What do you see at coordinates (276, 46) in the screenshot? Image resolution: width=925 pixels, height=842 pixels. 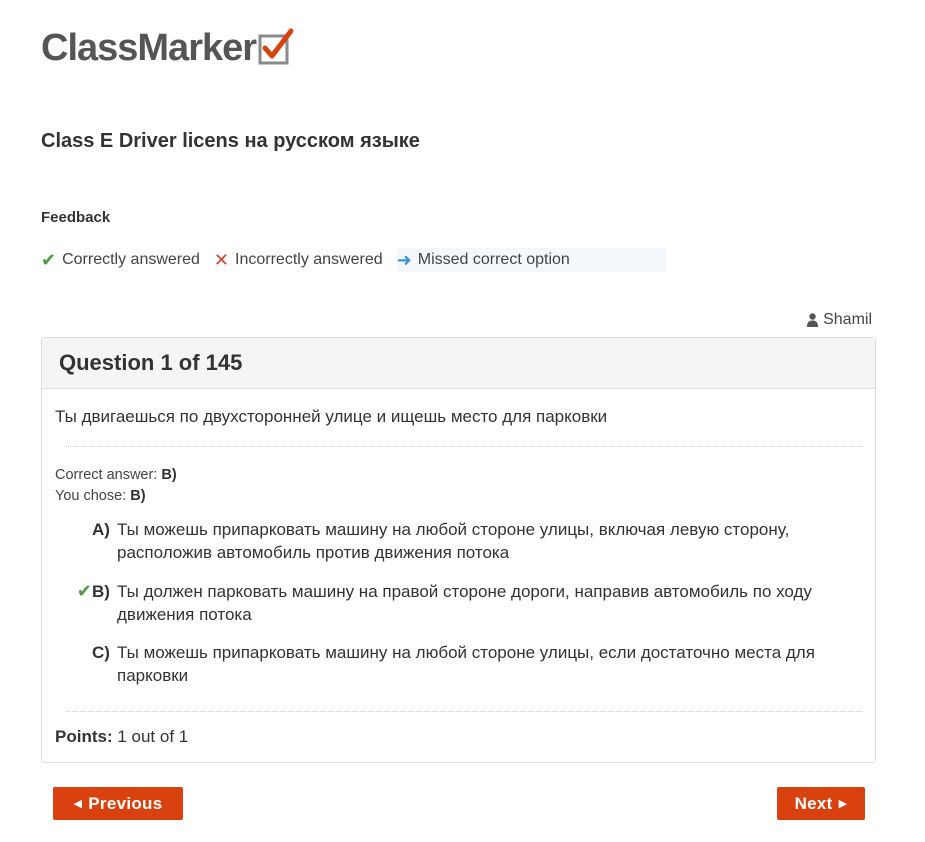 I see `checkbox-check-icon` at bounding box center [276, 46].